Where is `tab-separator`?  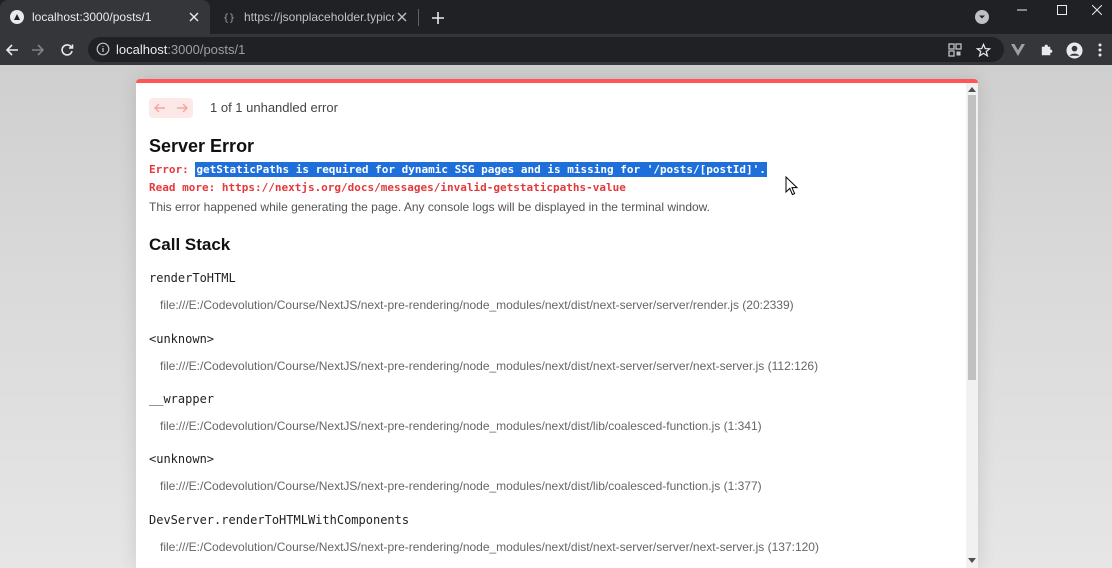
tab-separator is located at coordinates (418, 17).